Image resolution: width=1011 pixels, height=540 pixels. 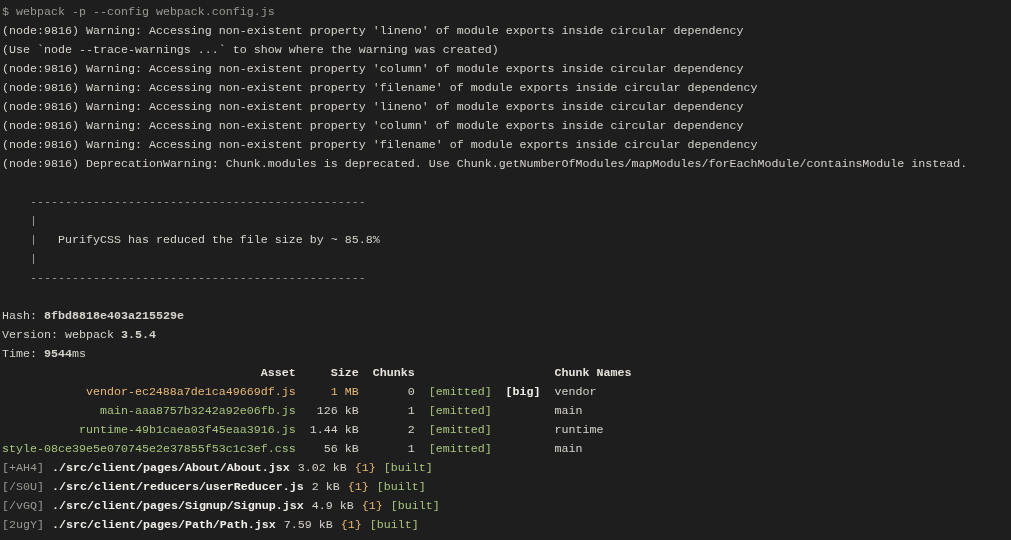 What do you see at coordinates (337, 411) in the screenshot?
I see `table-cell-text: 126 kB` at bounding box center [337, 411].